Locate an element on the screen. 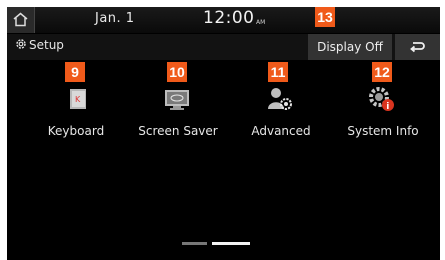 This screenshot has height=260, width=445. tile-label: Advanced is located at coordinates (281, 131).